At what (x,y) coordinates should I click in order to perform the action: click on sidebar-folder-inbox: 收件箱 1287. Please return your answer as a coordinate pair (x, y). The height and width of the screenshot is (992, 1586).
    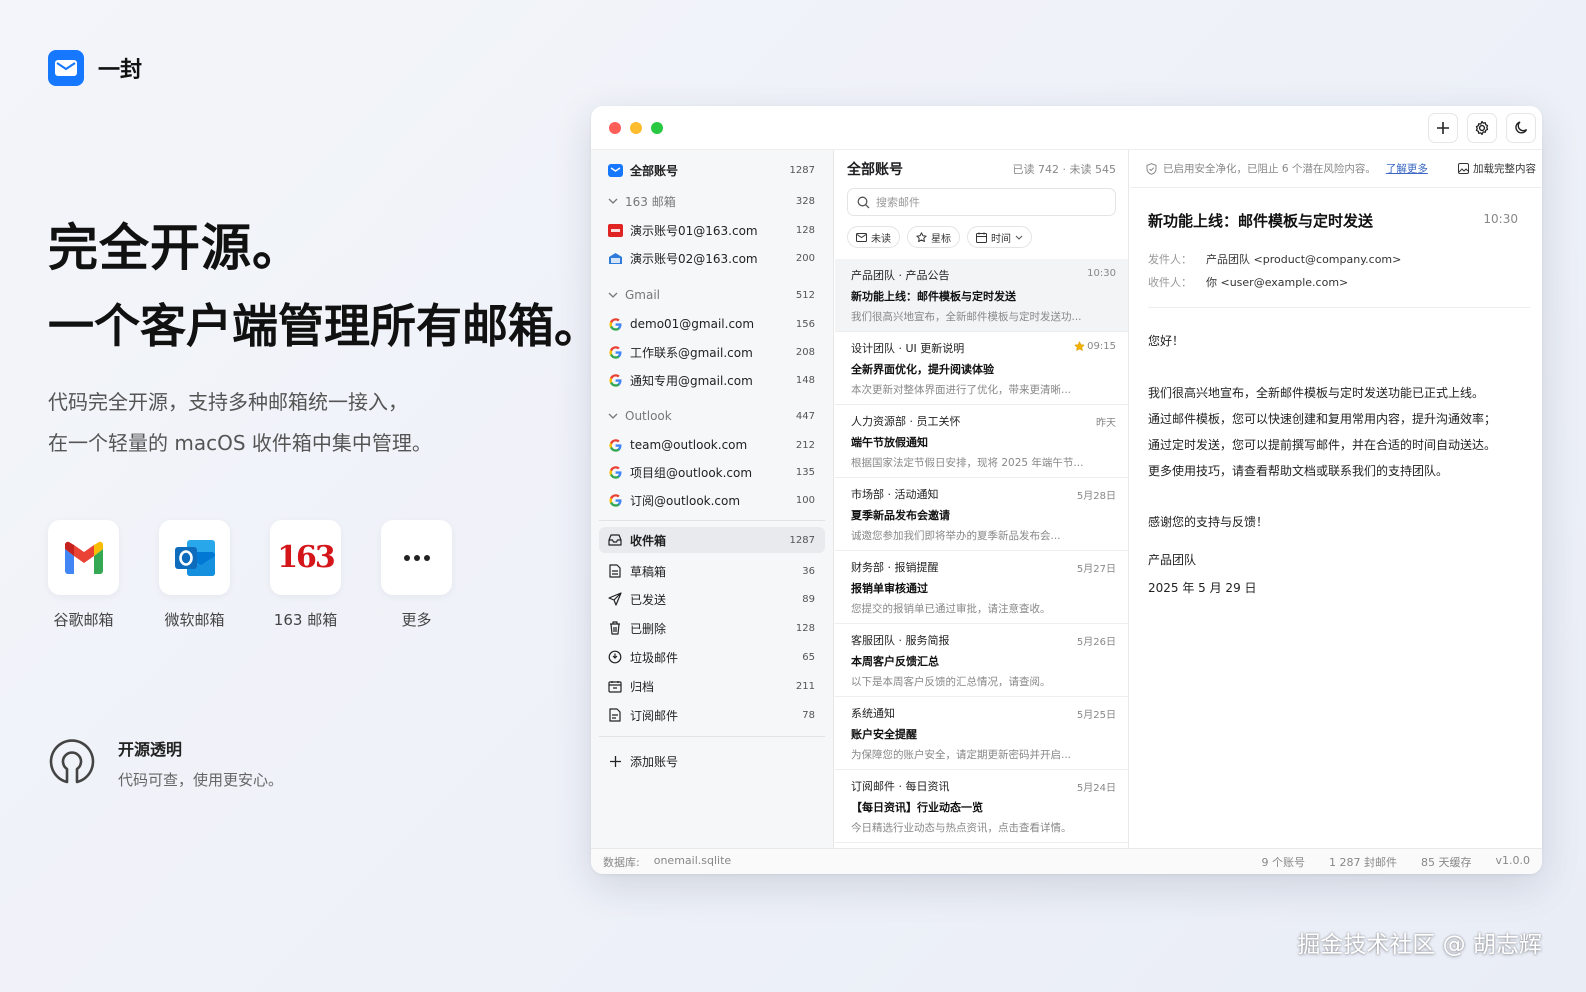
    Looking at the image, I should click on (712, 540).